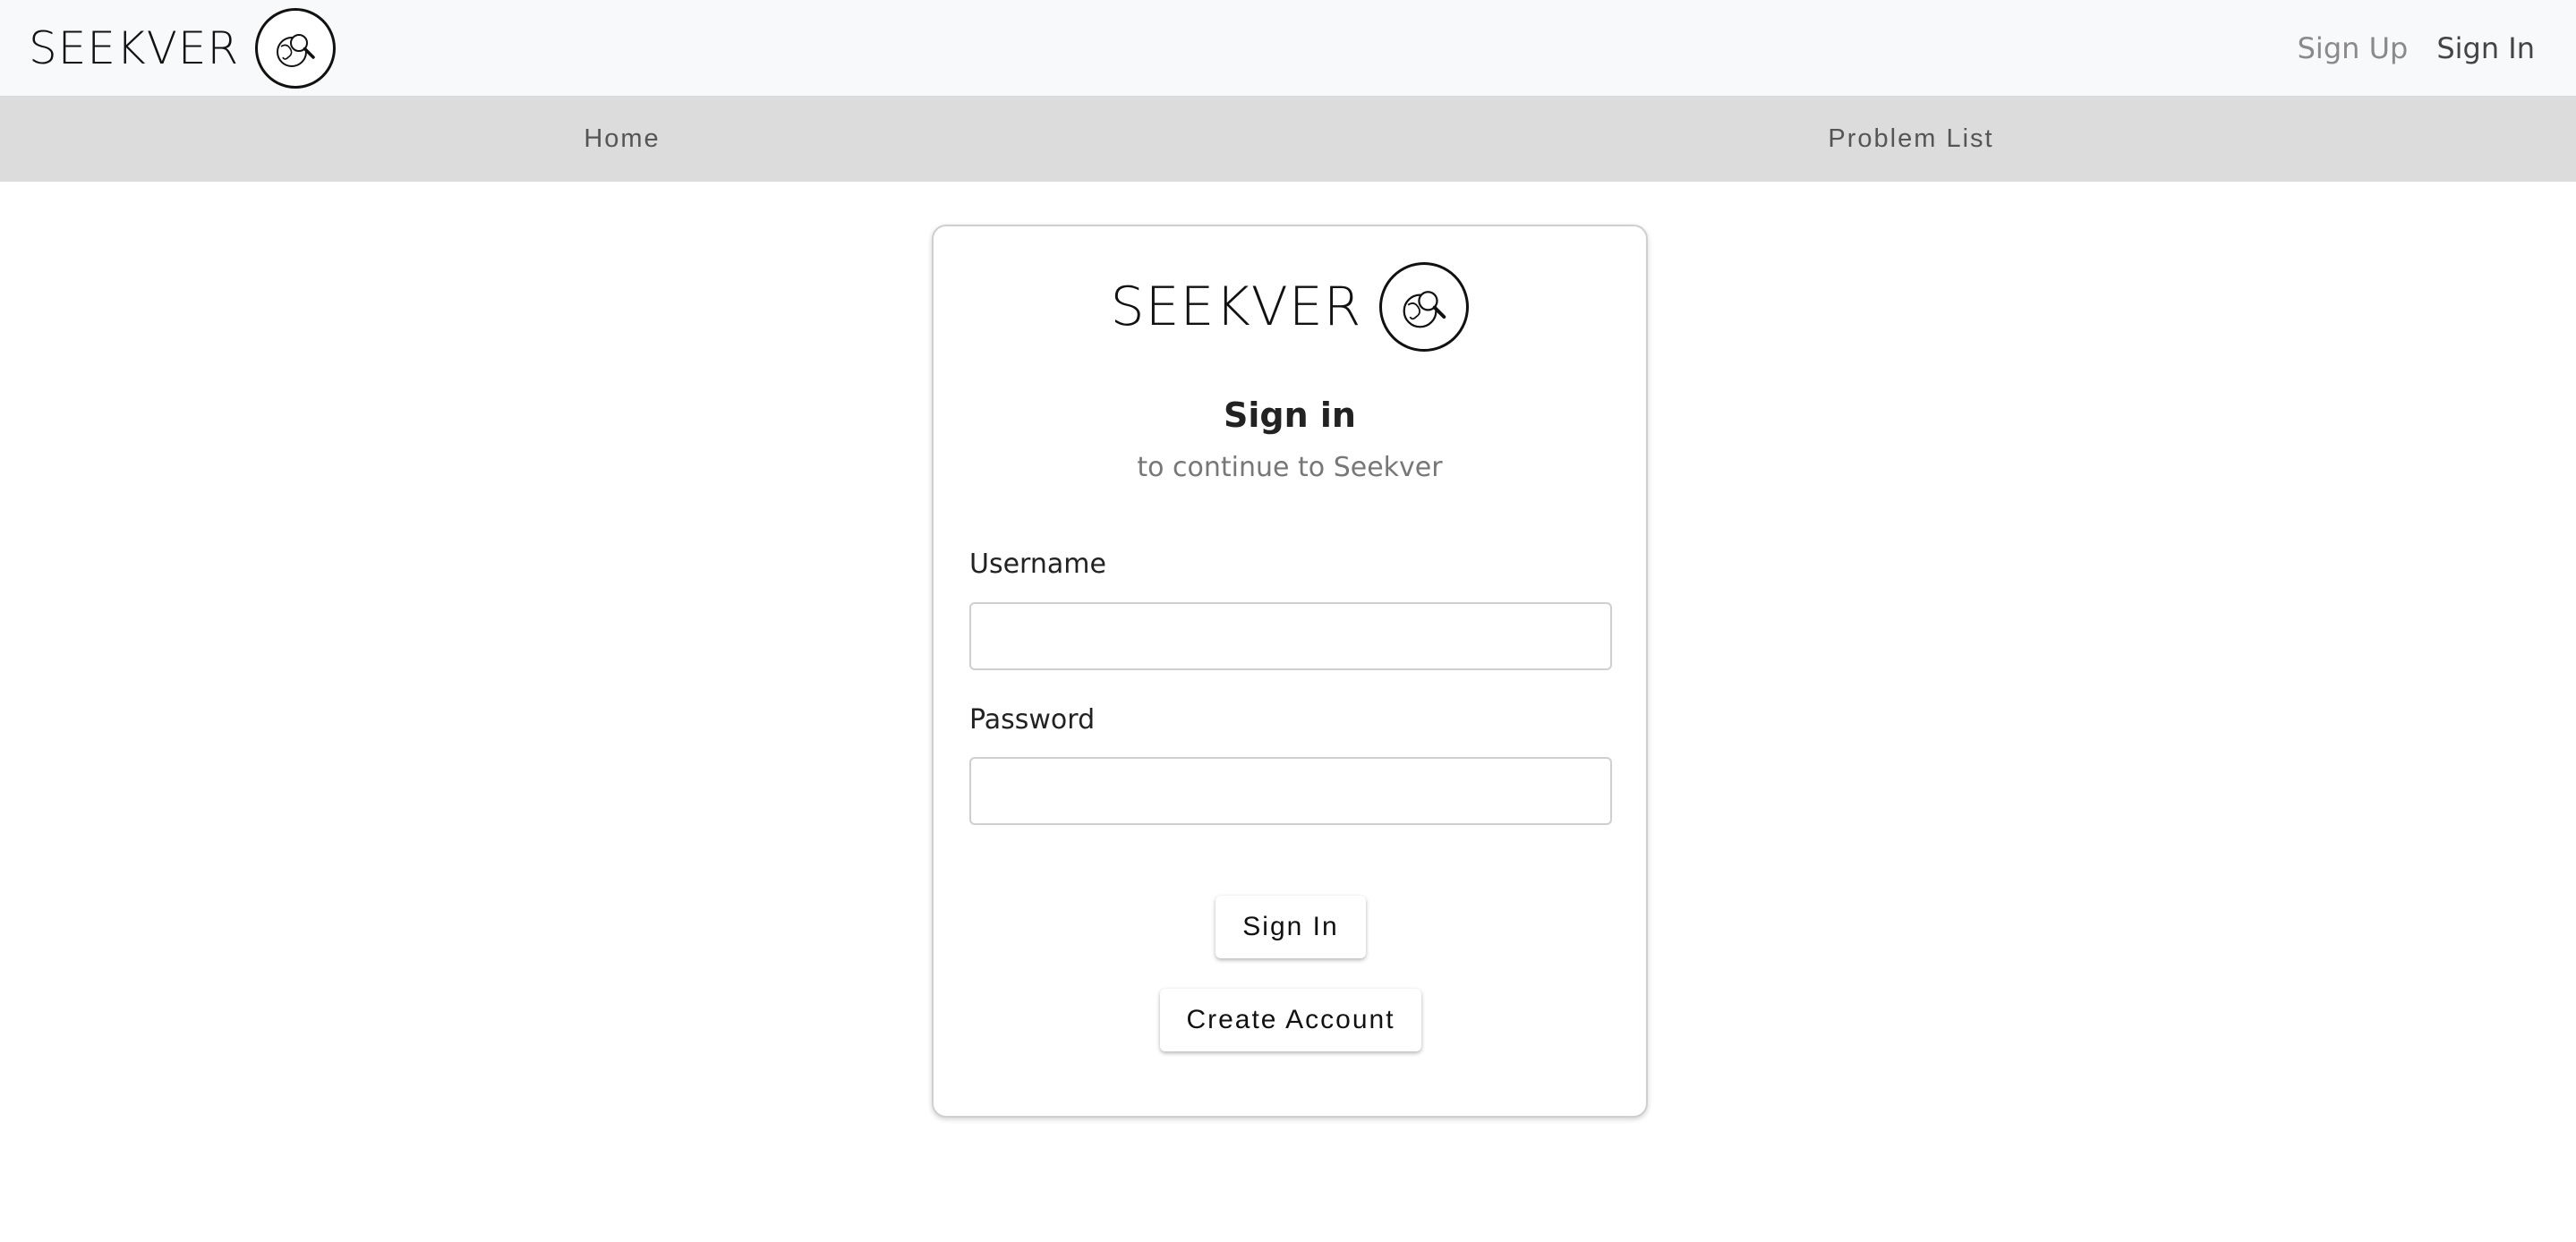 This screenshot has height=1242, width=2576. Describe the element at coordinates (1032, 720) in the screenshot. I see `password-label: Password` at that location.